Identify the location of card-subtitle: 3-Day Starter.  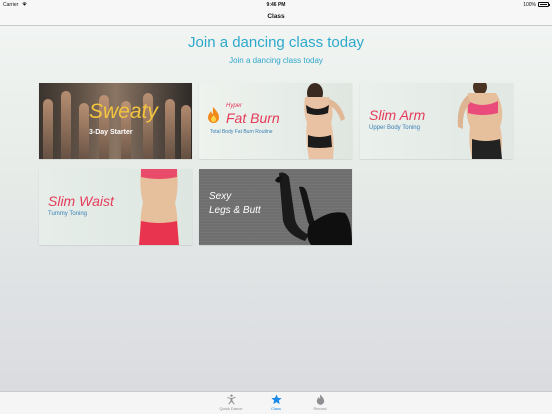
(111, 132).